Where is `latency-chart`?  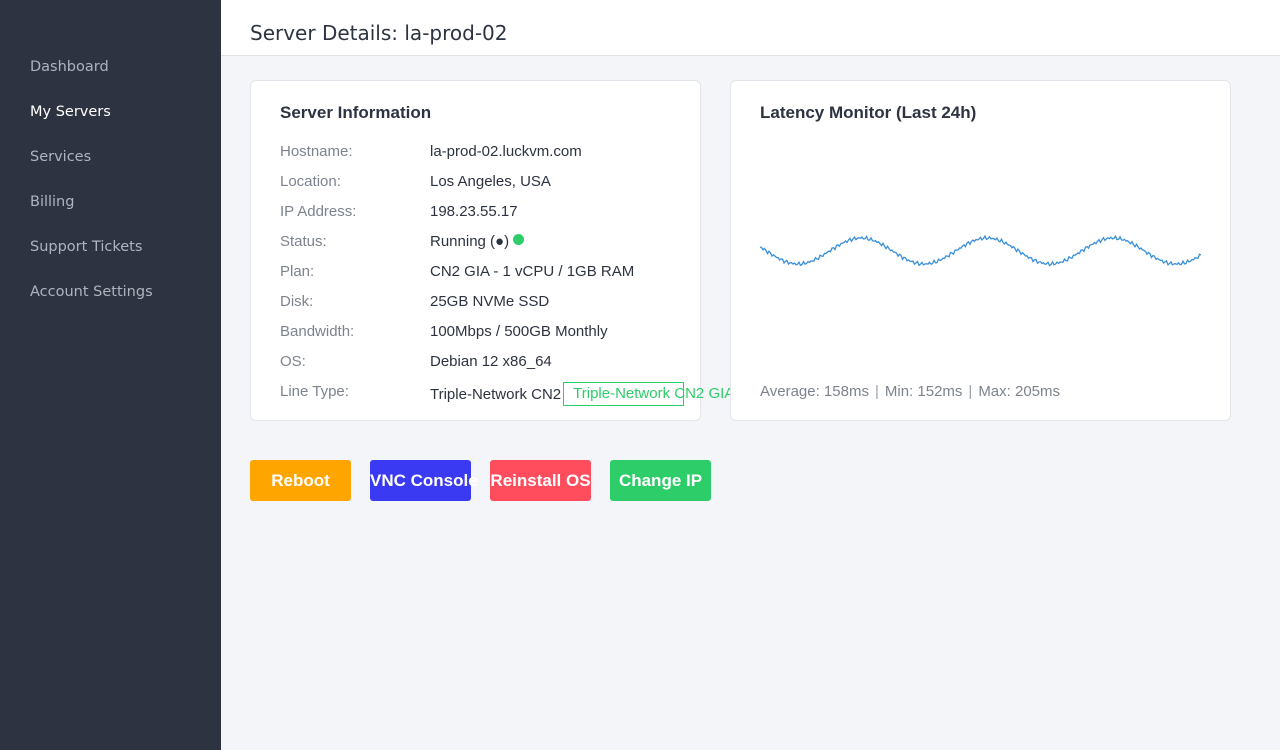
latency-chart is located at coordinates (980, 250).